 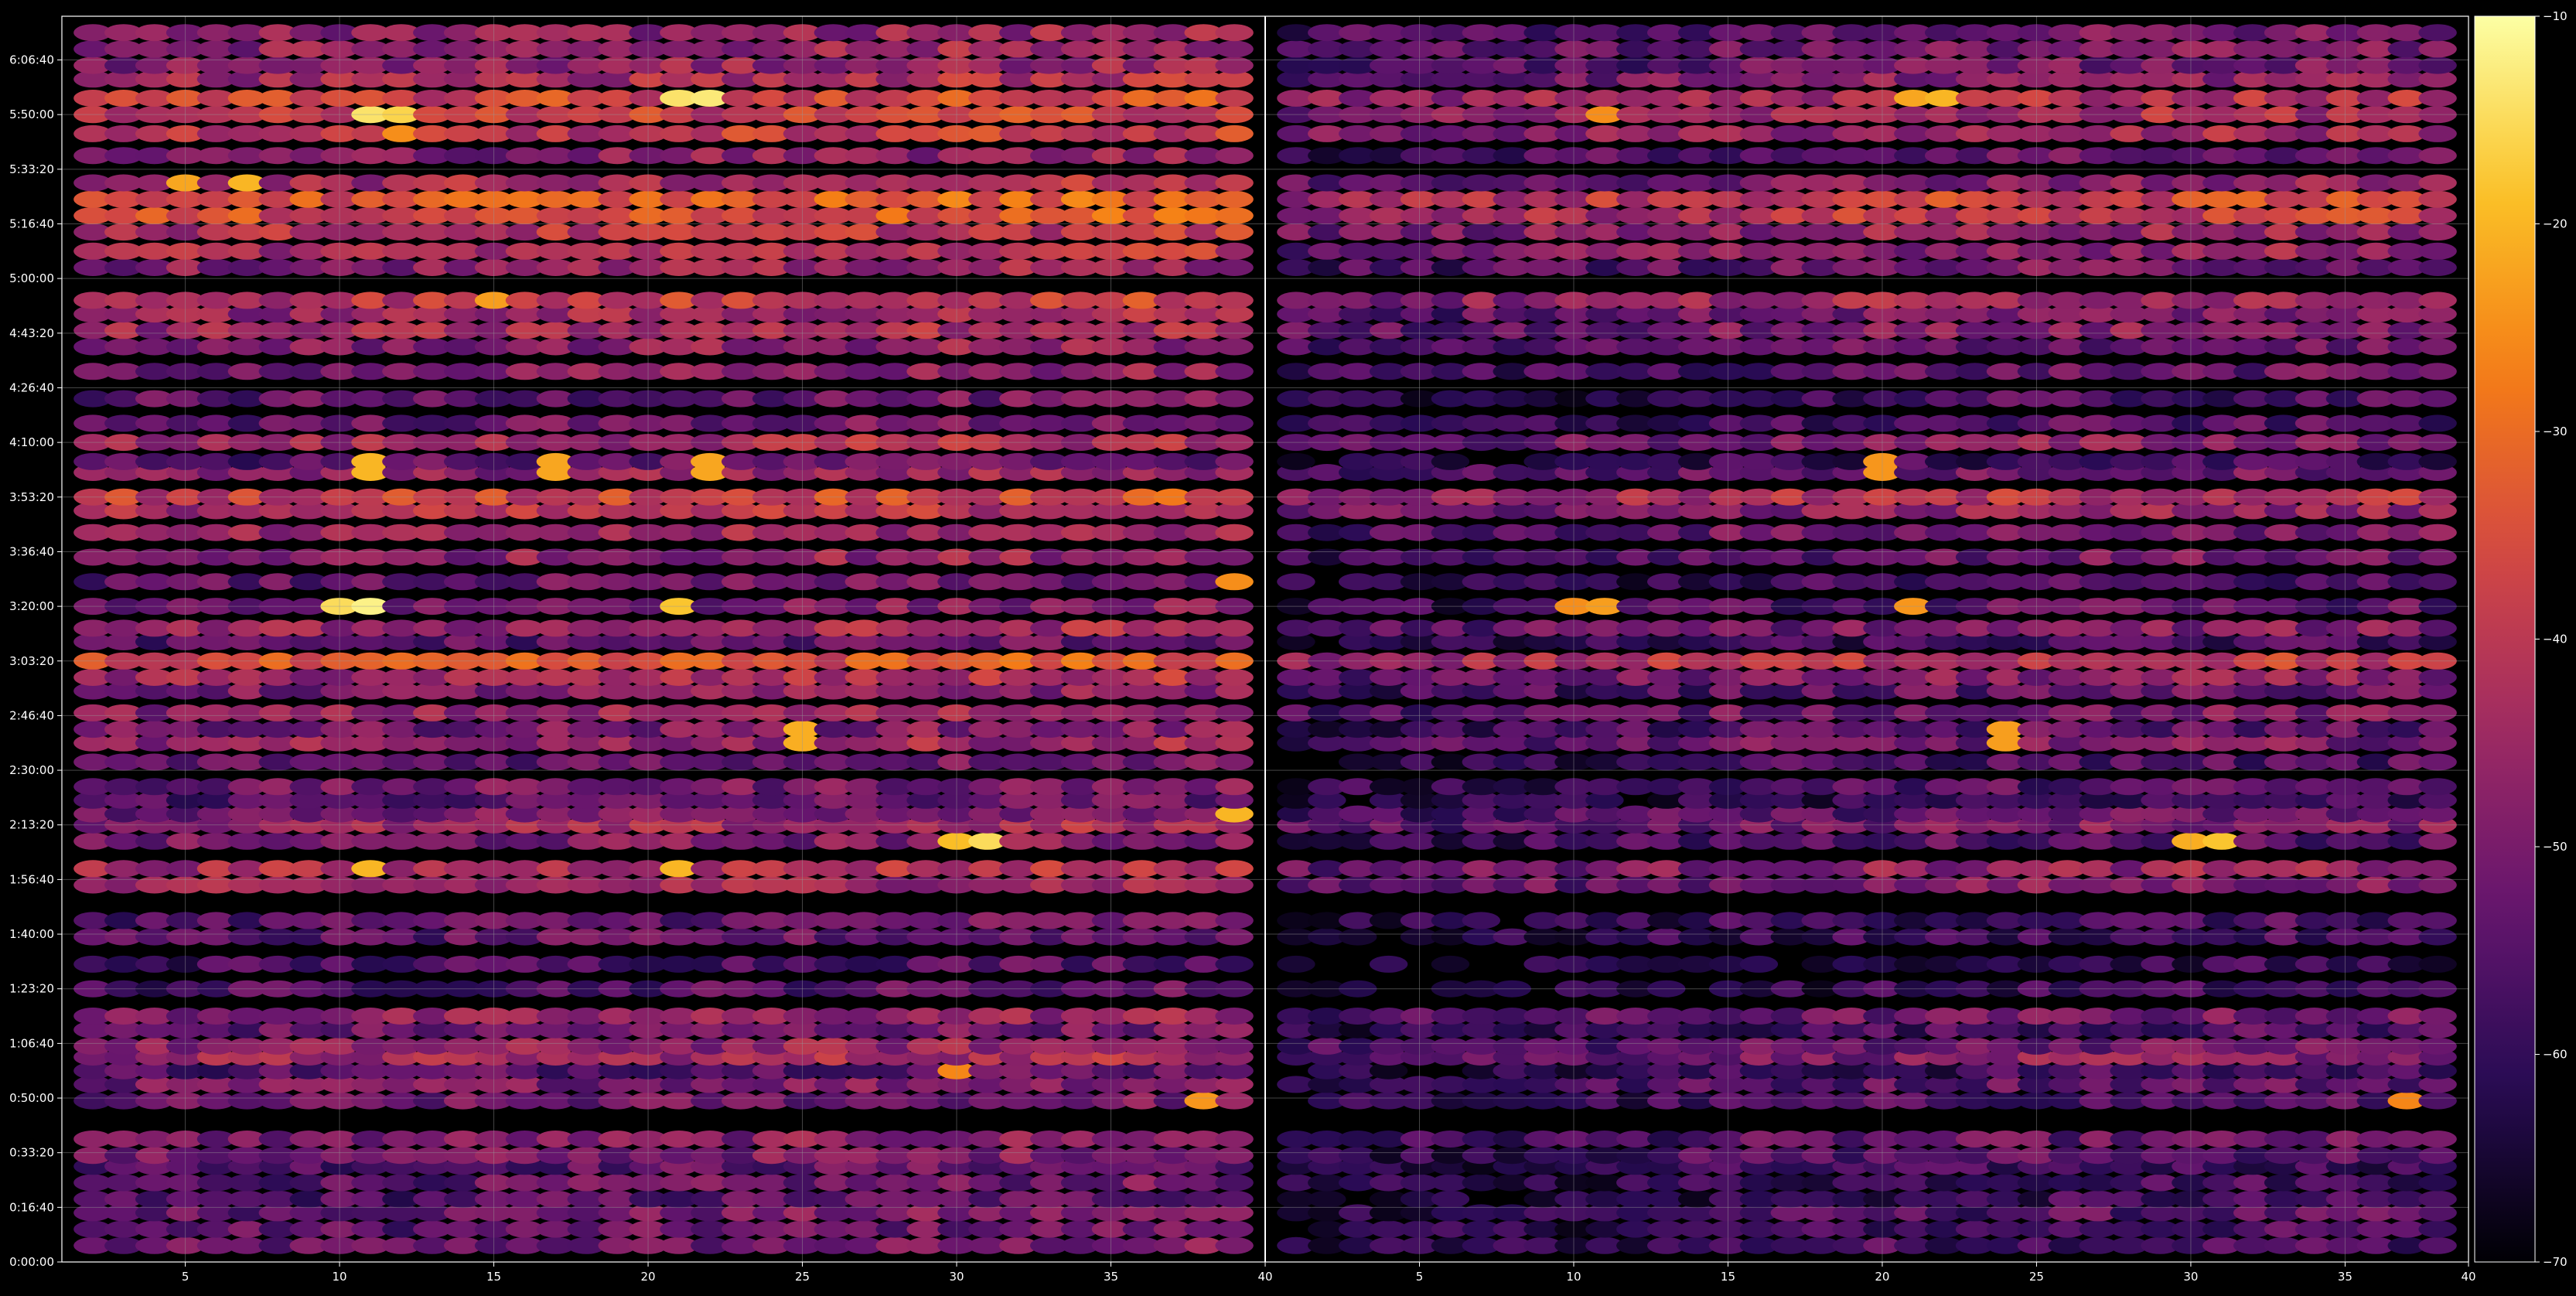 I want to click on y-tick-label: 0:50:00, so click(x=32, y=1098).